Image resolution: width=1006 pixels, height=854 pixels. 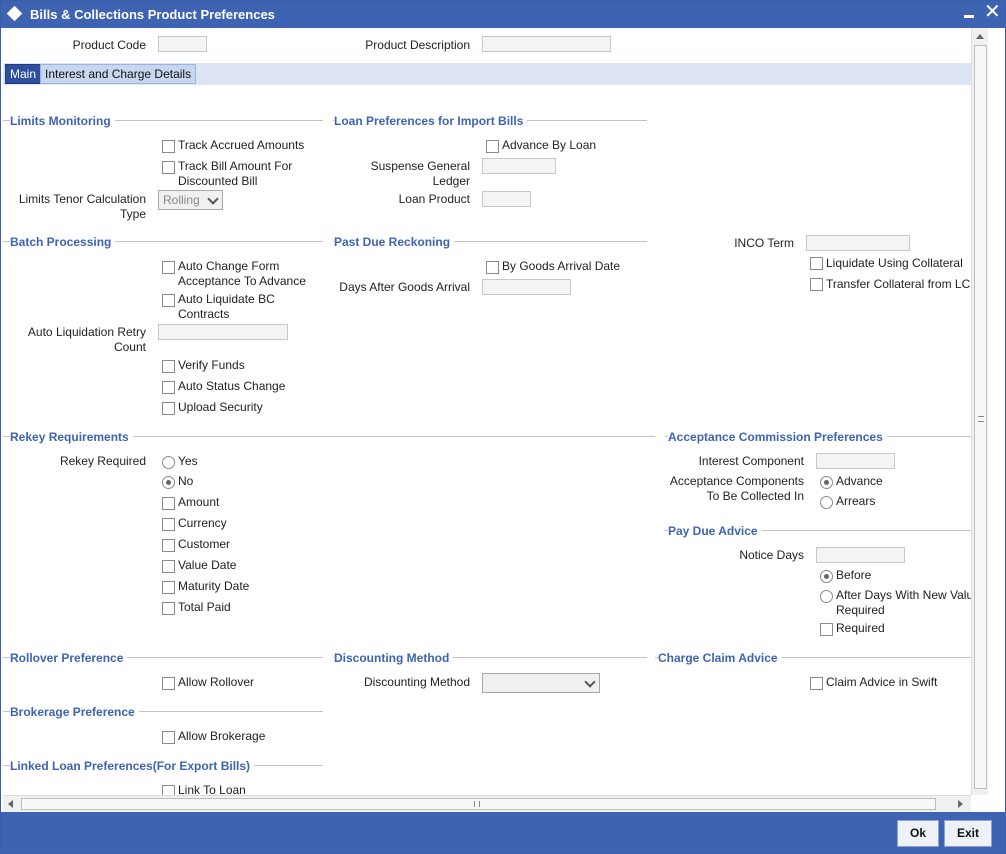 What do you see at coordinates (168, 566) in the screenshot?
I see `rekey-value-date-checkbox` at bounding box center [168, 566].